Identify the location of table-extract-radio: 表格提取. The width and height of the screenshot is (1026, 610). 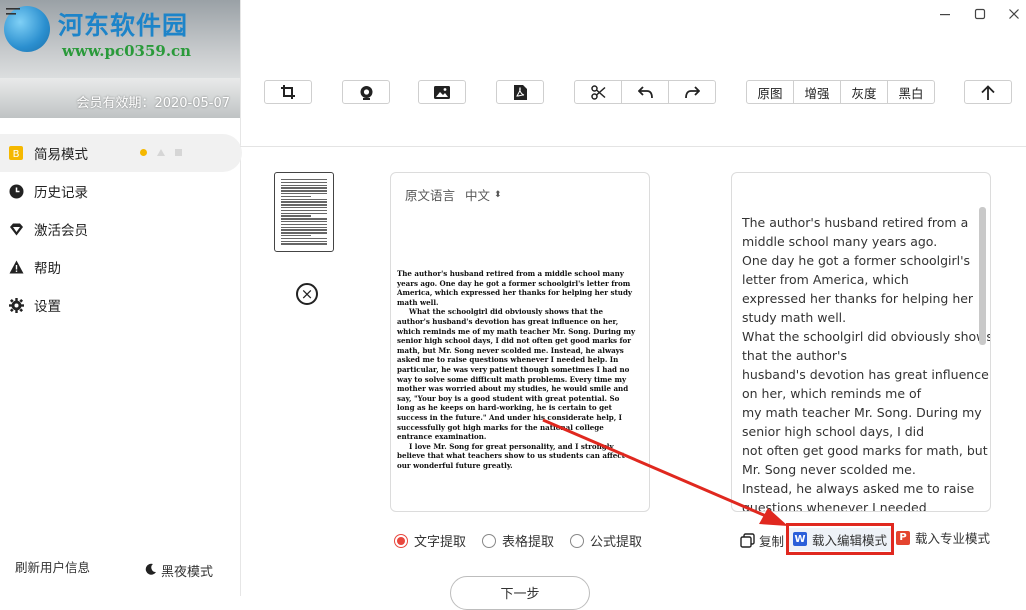
(518, 540).